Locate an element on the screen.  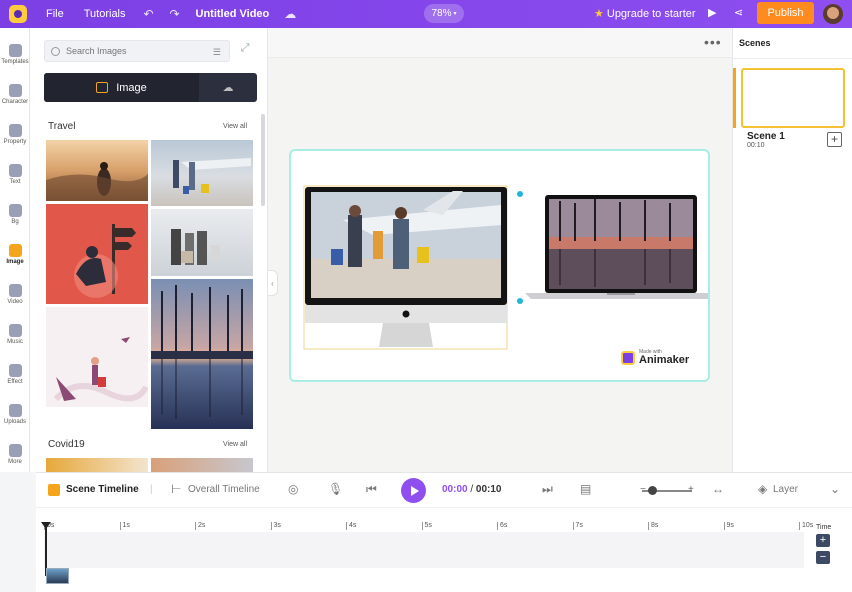
rail-item-property: Property is located at coordinates (15, 134).